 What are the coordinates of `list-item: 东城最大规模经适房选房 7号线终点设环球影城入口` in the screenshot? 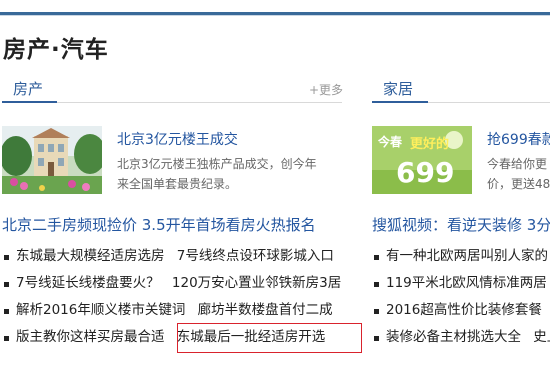 It's located at (174, 256).